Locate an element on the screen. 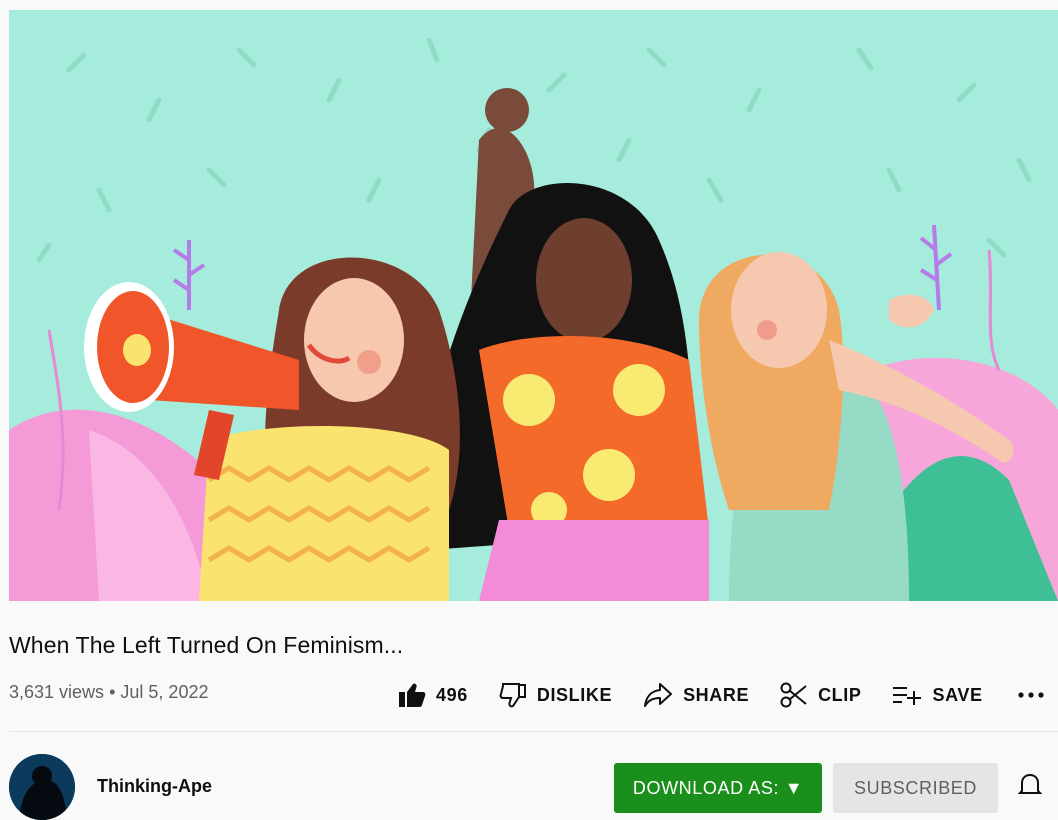 The height and width of the screenshot is (820, 1058). save-label: SAVE is located at coordinates (957, 694).